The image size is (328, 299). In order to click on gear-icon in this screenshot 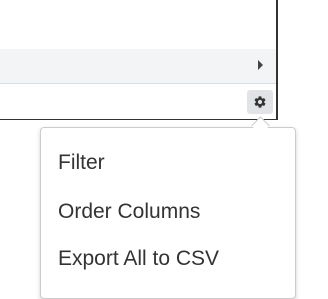, I will do `click(260, 102)`.